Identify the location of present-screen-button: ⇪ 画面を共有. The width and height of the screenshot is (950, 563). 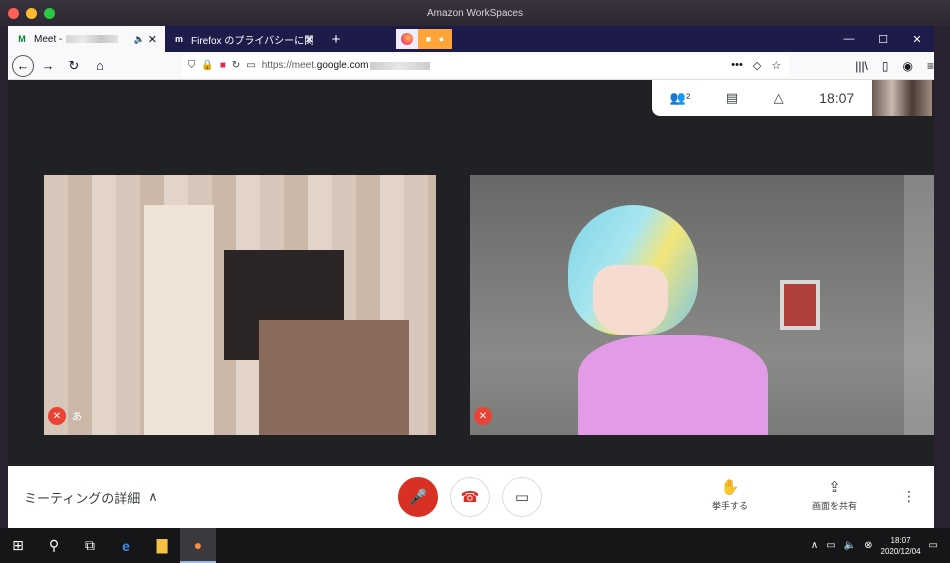
(834, 495).